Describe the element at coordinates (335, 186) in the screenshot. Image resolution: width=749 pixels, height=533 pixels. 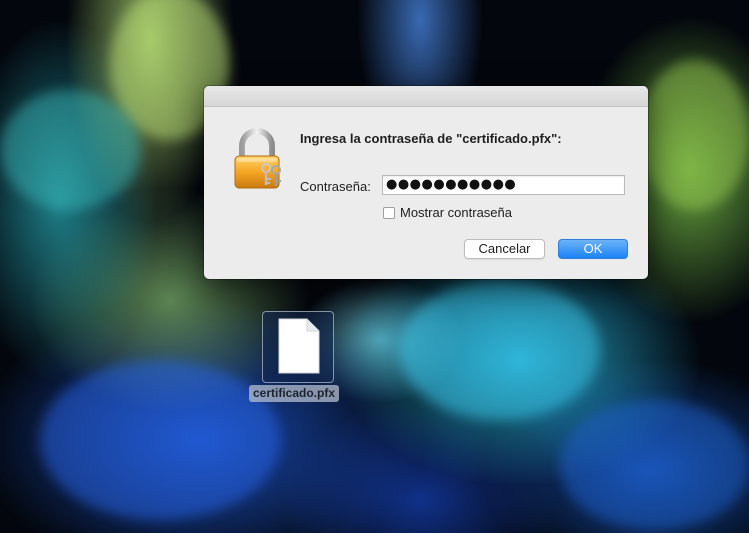
I see `password-label: Contraseña:` at that location.